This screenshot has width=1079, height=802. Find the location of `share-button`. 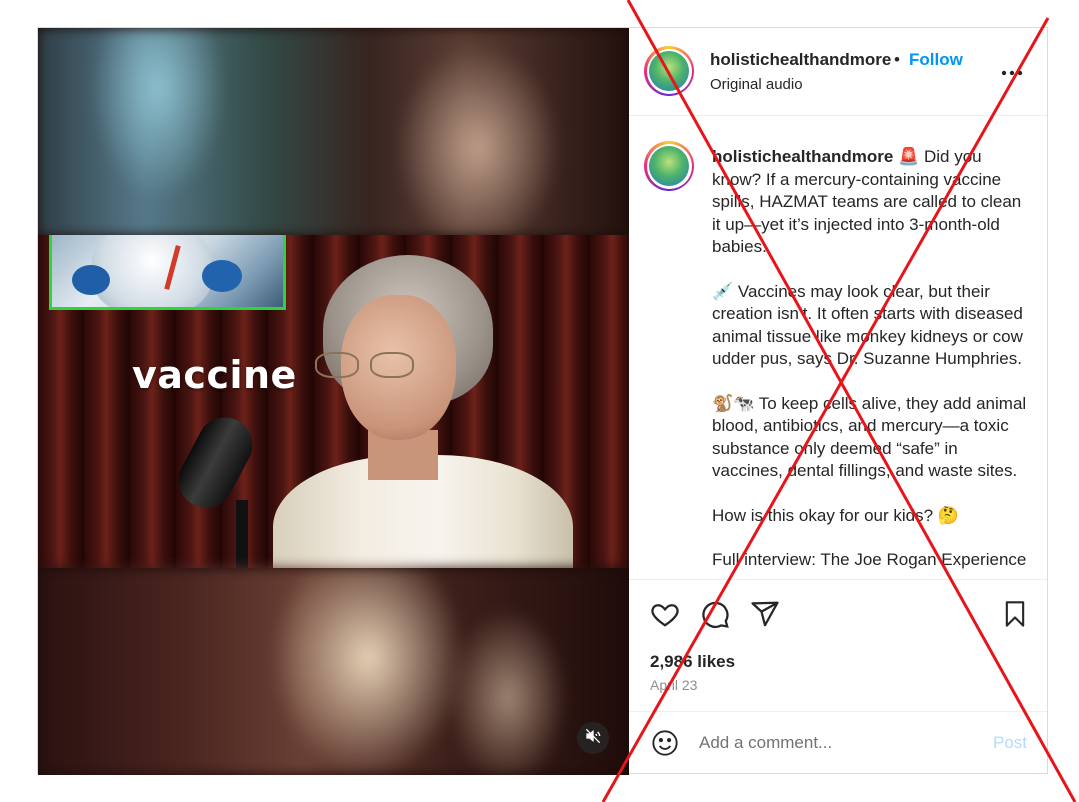

share-button is located at coordinates (765, 614).